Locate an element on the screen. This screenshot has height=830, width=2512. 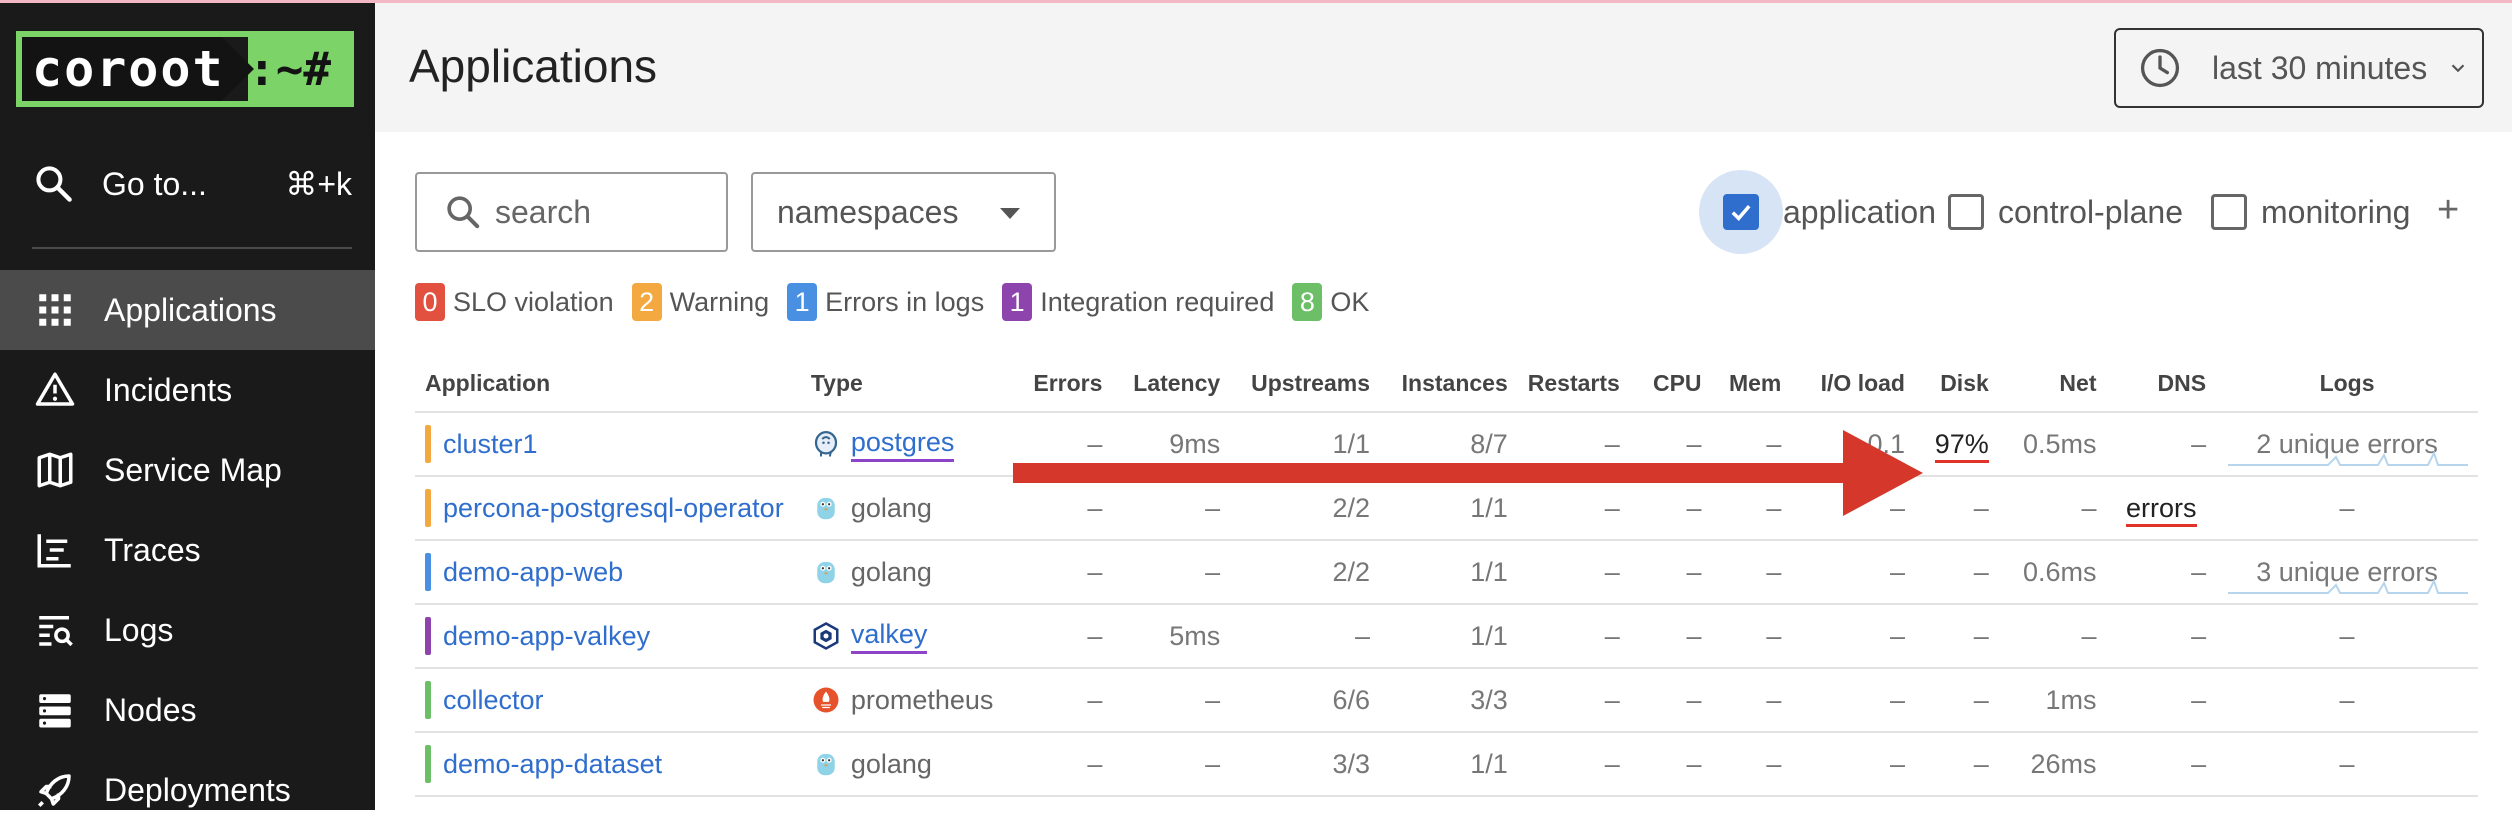
category-monitoring: monitoring is located at coordinates (2310, 212).